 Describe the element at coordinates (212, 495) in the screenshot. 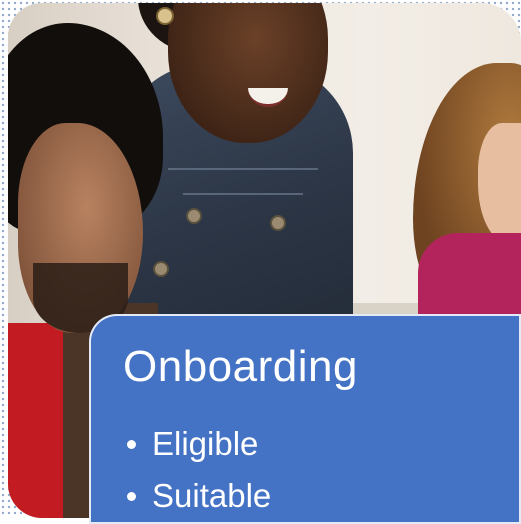

I see `bullet-text: Suitable` at that location.